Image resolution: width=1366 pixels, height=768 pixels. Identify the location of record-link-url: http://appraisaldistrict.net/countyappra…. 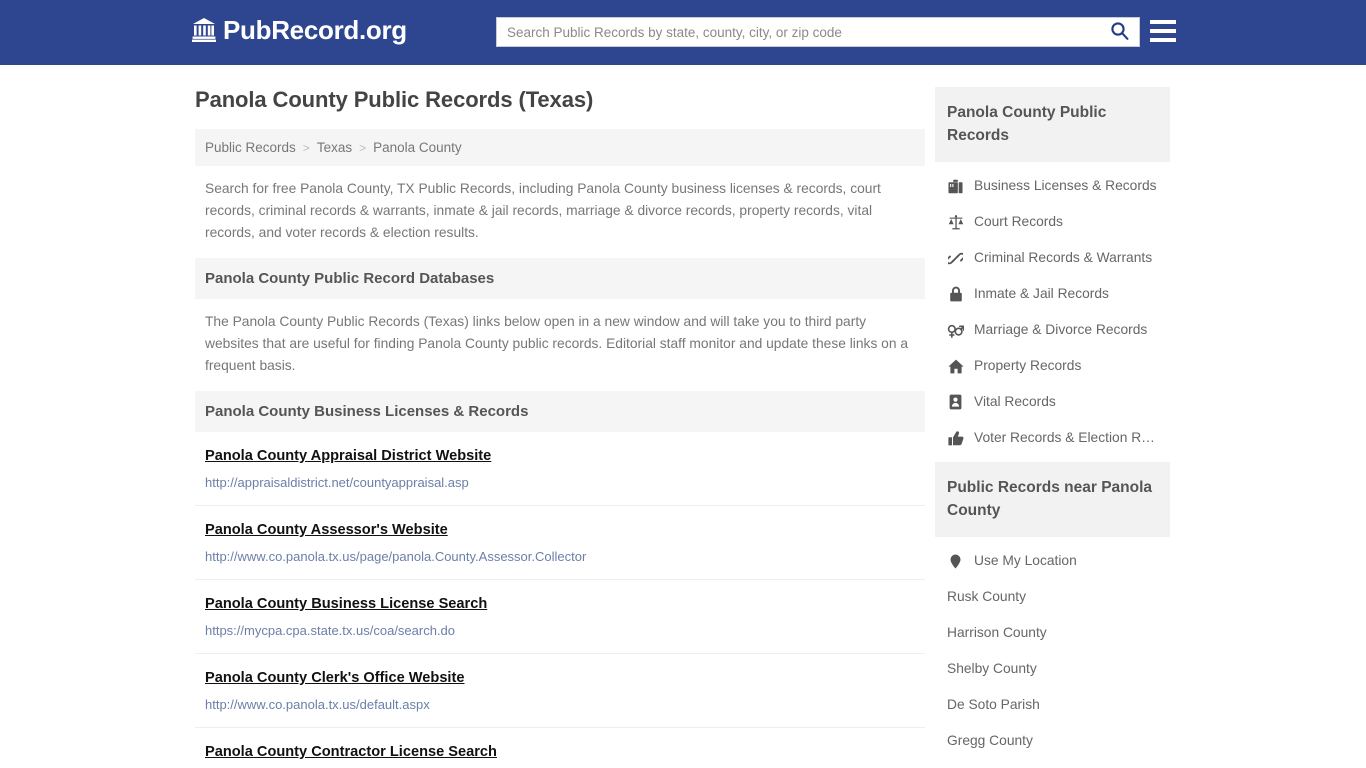
(560, 483).